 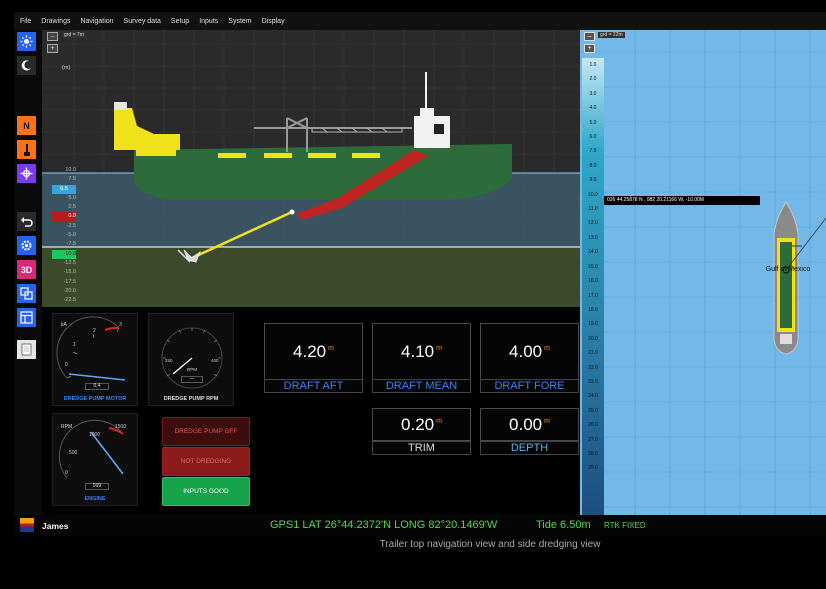 I want to click on side-unit-label: (m), so click(x=66, y=68).